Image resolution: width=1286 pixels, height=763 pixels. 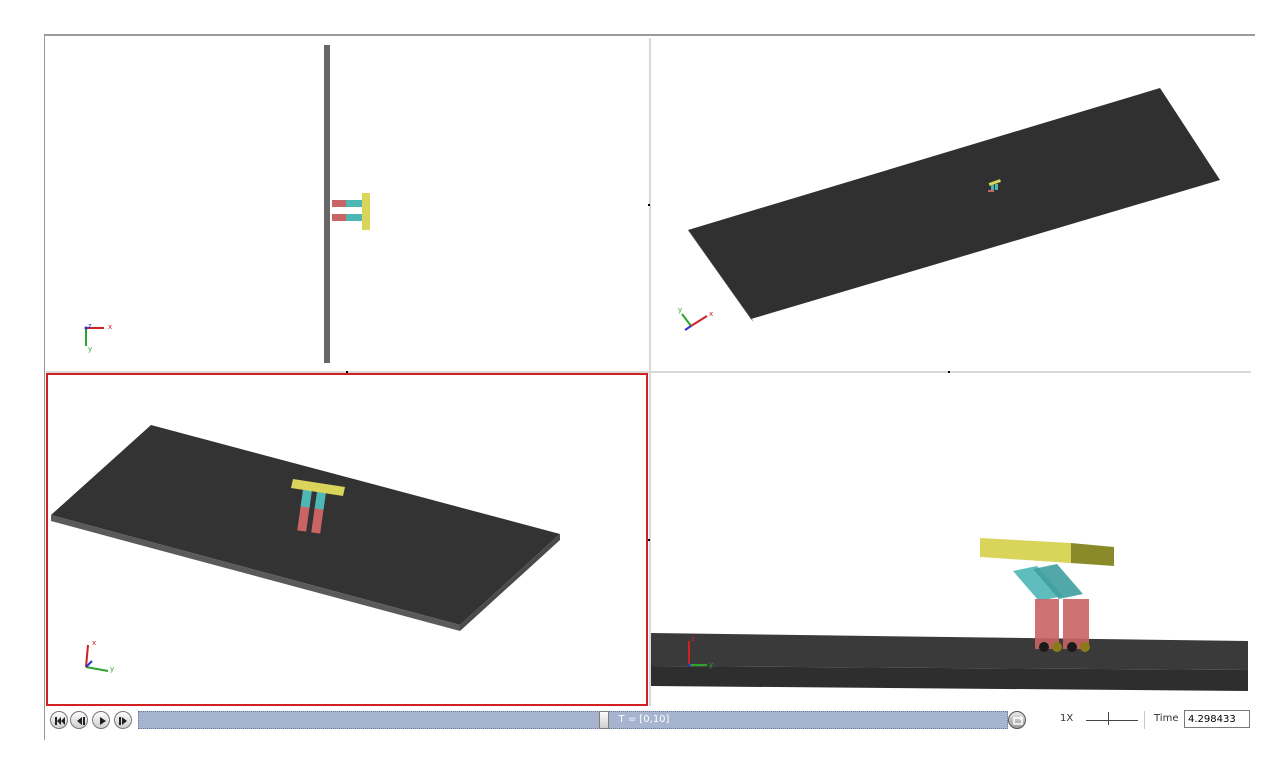 I want to click on axis-triad-icon: x y, so click(x=99, y=656).